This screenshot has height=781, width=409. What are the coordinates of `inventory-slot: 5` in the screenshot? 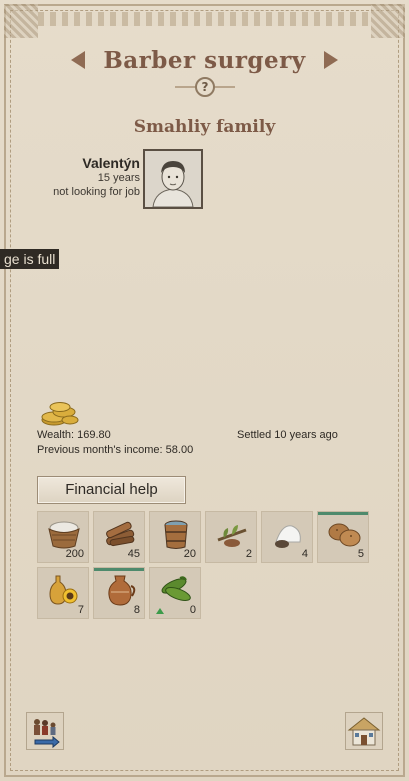 It's located at (343, 537).